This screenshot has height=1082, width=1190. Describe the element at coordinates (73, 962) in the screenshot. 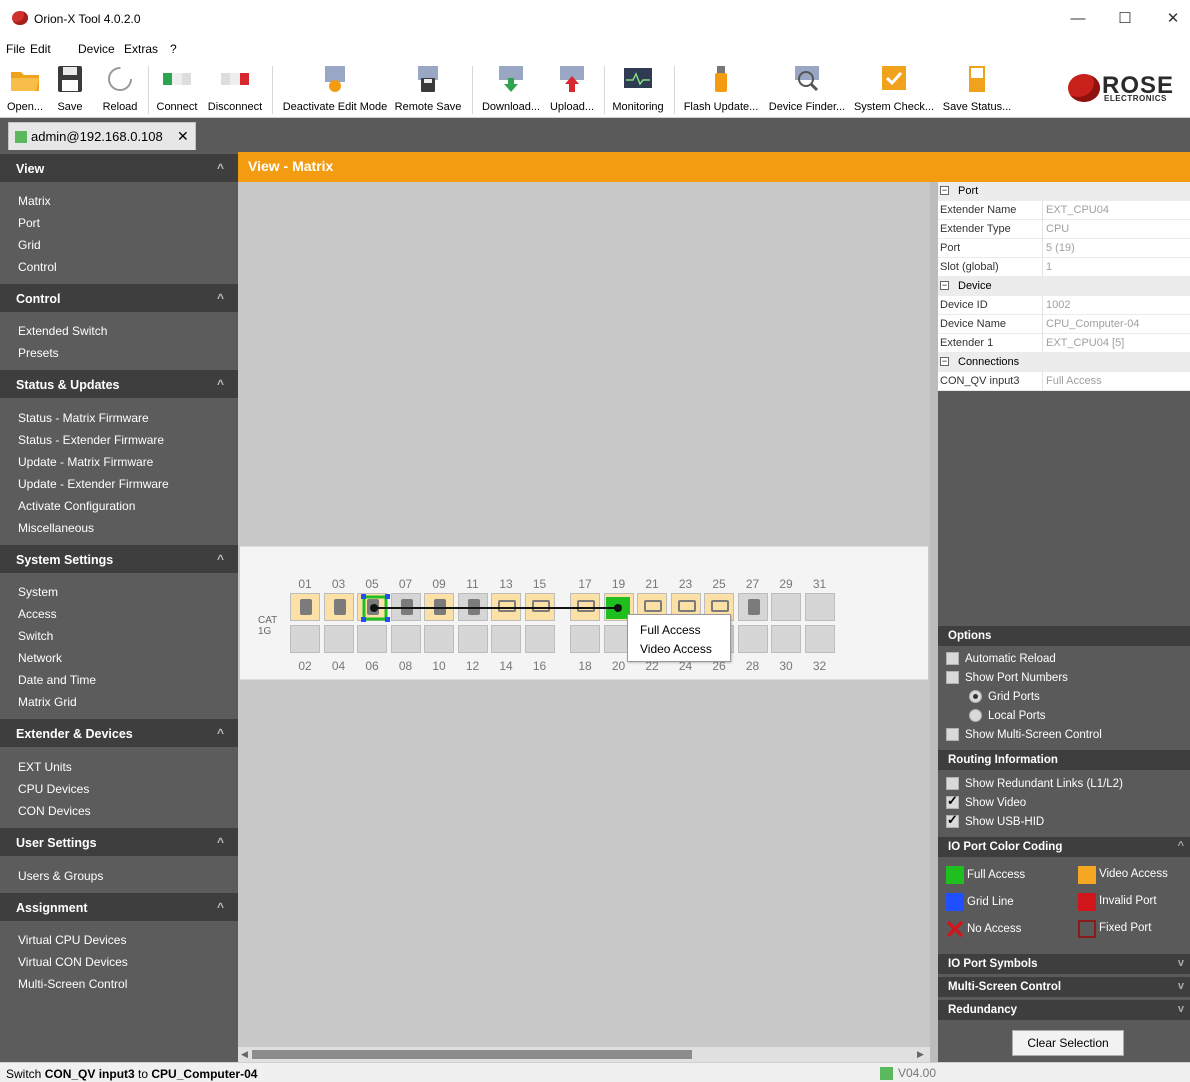

I see `sidebar-item-virtual-con: Virtual CON Devices` at that location.